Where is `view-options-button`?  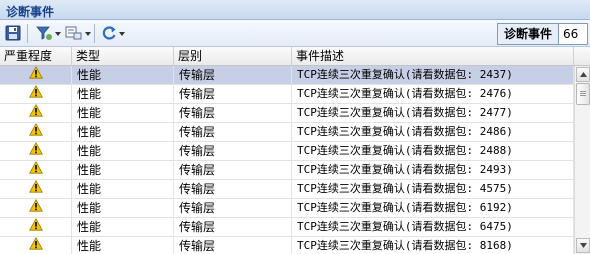 view-options-button is located at coordinates (78, 34).